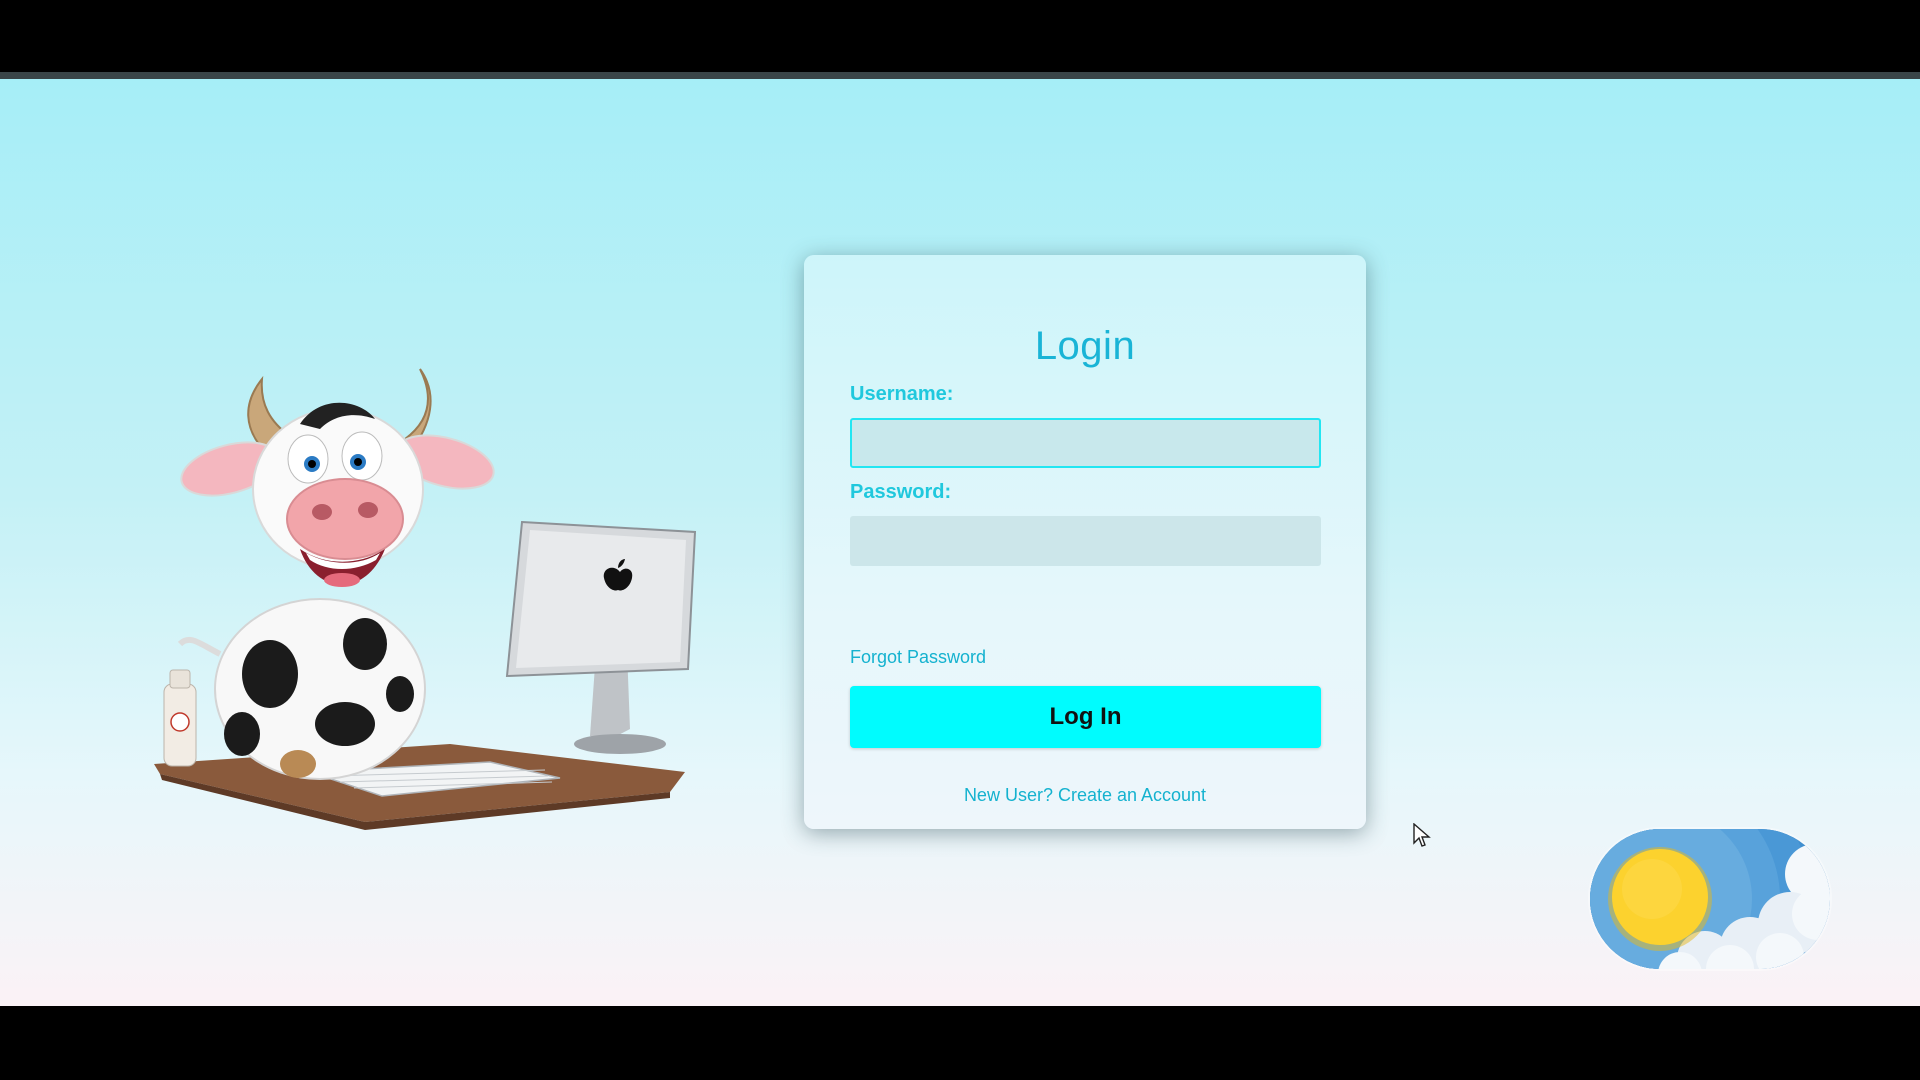  What do you see at coordinates (1085, 346) in the screenshot?
I see `login-title: Login` at bounding box center [1085, 346].